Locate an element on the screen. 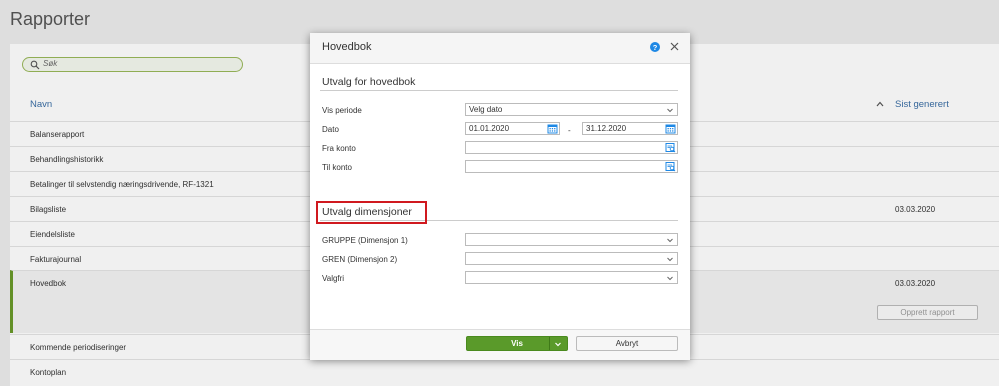 This screenshot has height=386, width=999. date-to-value: 31.12.2020 is located at coordinates (606, 128).